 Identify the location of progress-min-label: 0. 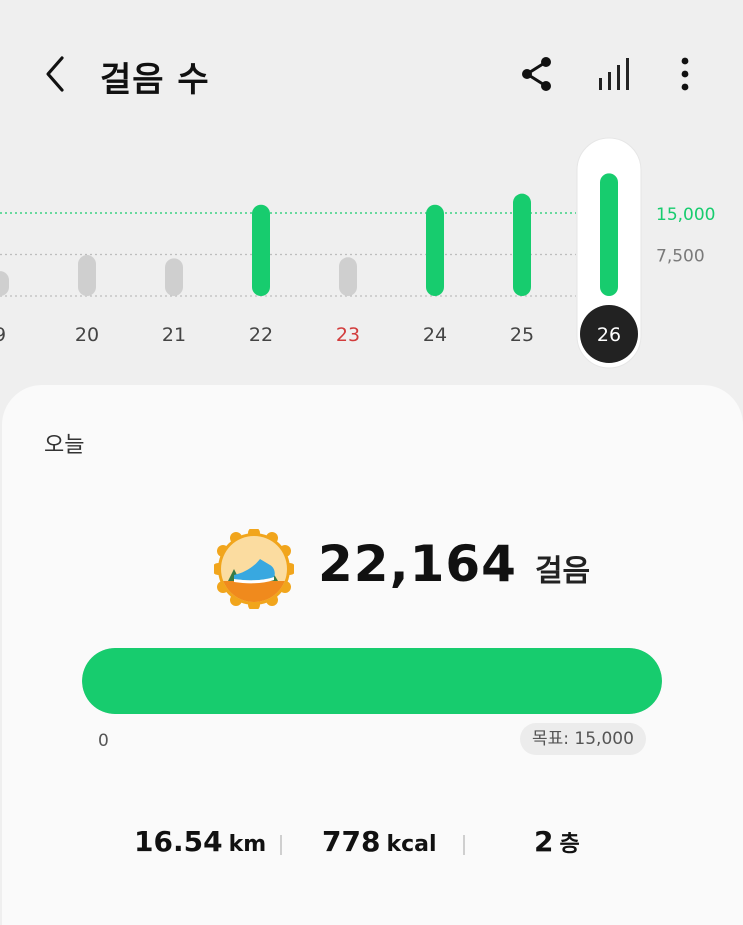
(103, 741).